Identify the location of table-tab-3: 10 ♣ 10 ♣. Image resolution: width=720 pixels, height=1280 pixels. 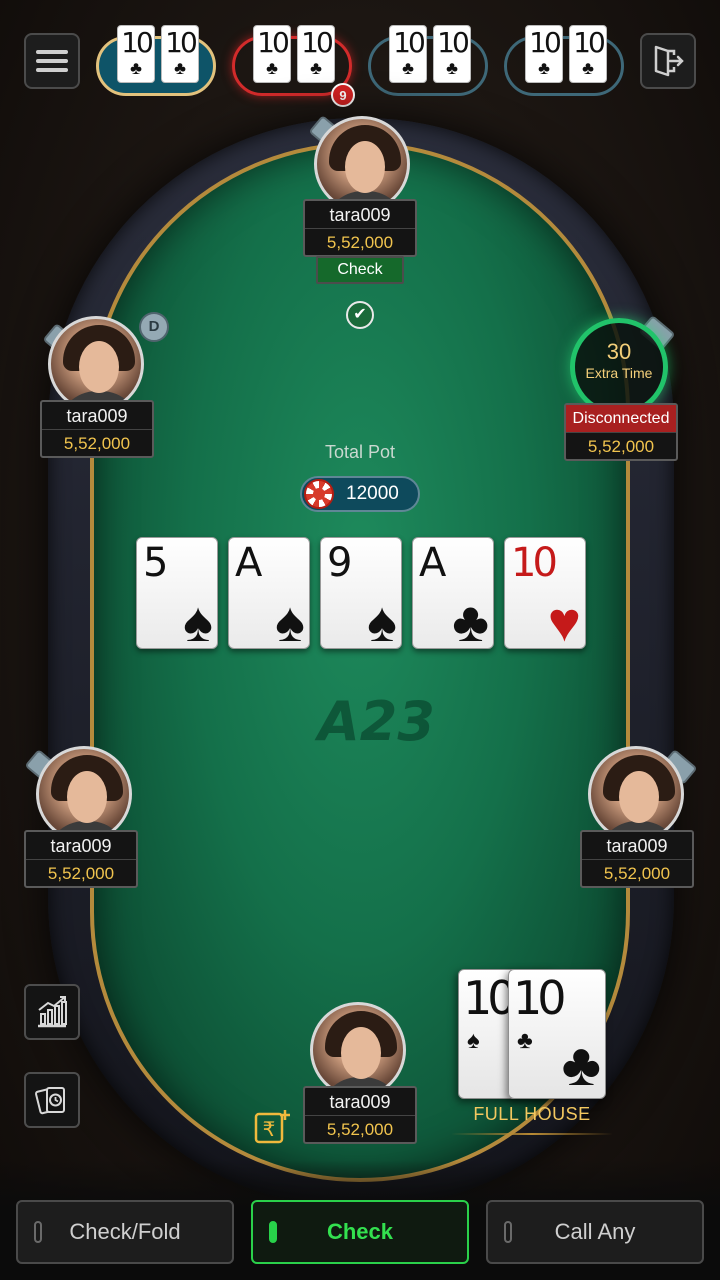
(428, 60).